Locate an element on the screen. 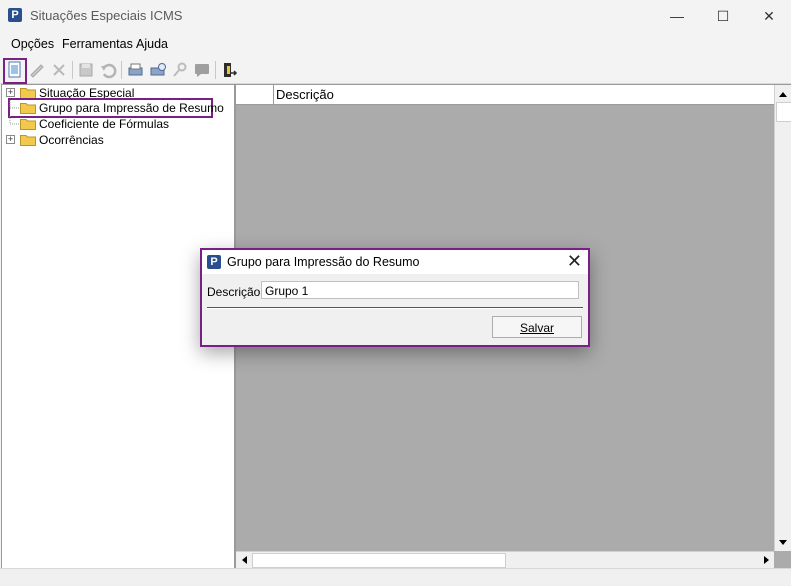 The height and width of the screenshot is (586, 791). scroll-up-arrow-icon is located at coordinates (783, 94).